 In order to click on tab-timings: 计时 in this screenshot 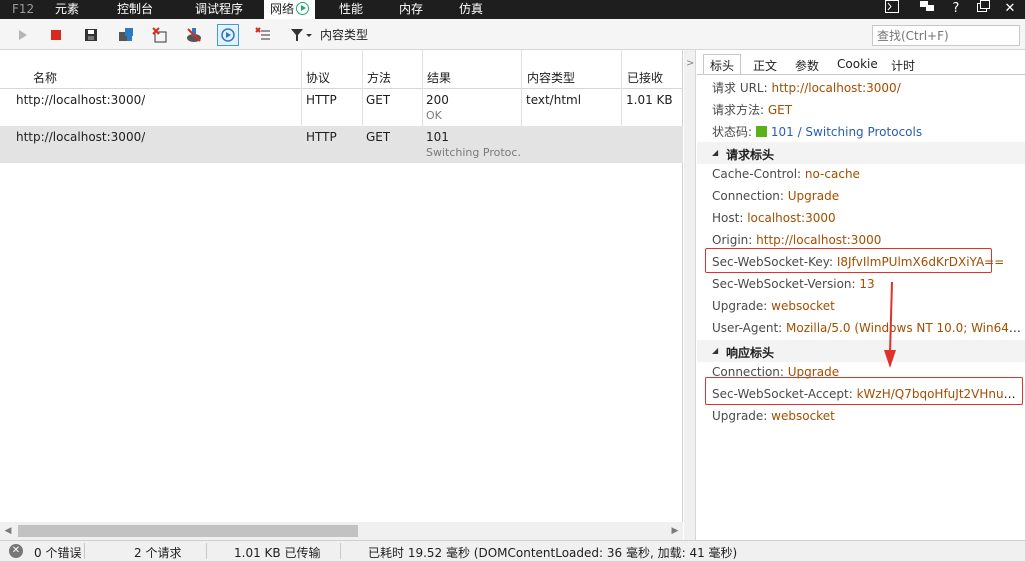, I will do `click(903, 65)`.